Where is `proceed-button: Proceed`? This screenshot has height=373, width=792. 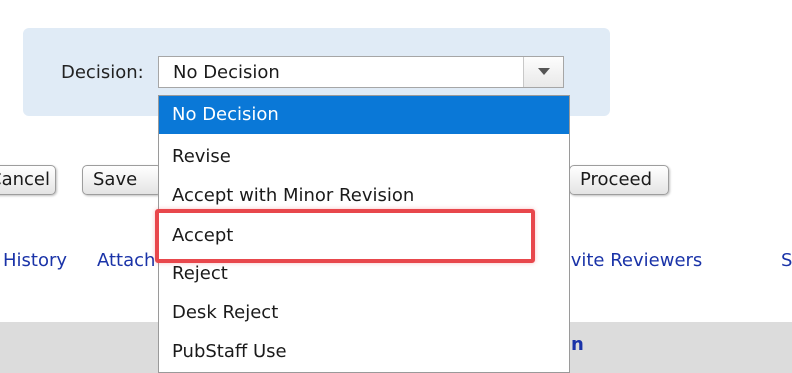
proceed-button: Proceed is located at coordinates (619, 180).